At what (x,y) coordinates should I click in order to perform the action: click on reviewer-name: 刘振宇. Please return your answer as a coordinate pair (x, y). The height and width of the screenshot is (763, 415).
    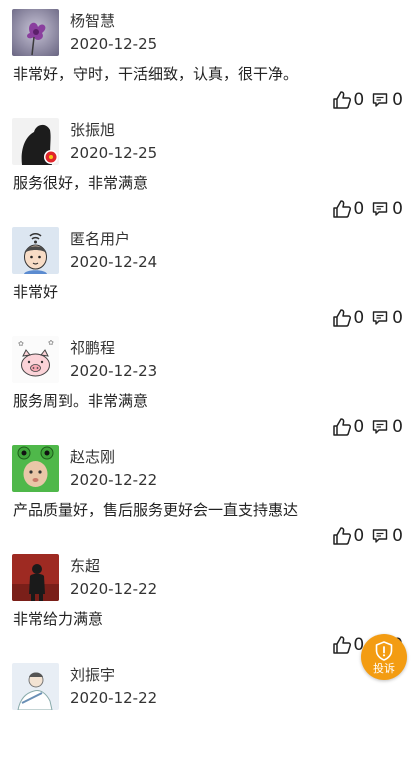
    Looking at the image, I should click on (93, 675).